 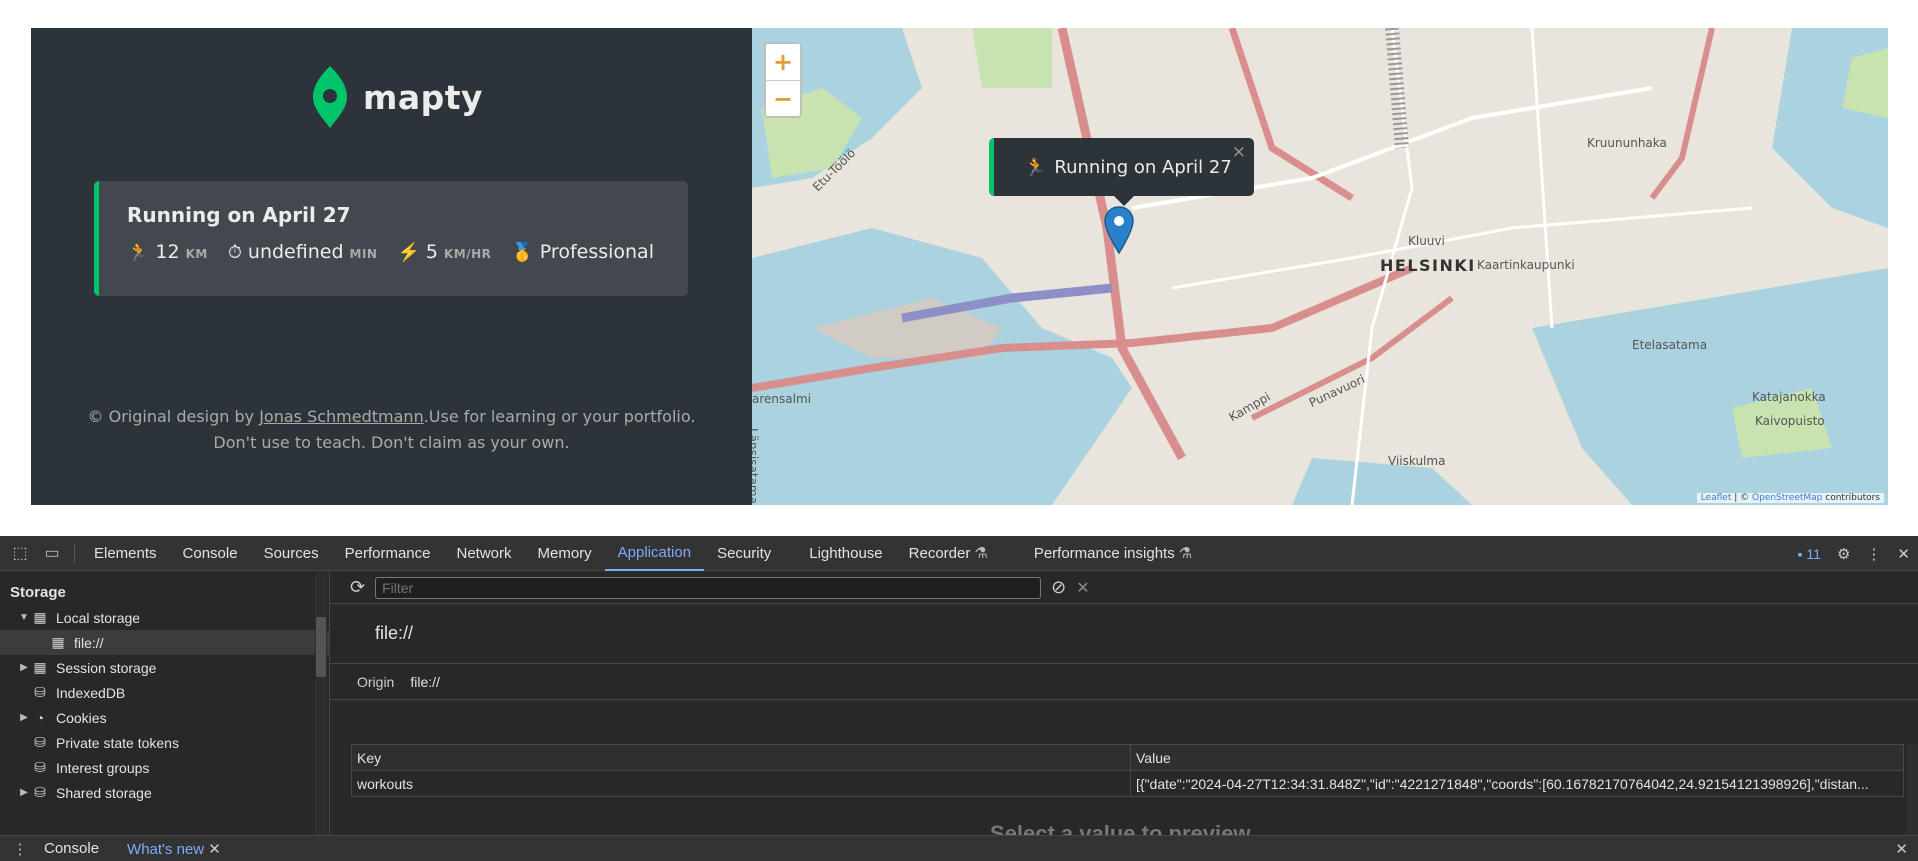 I want to click on workout-title: Running on April 27, so click(x=239, y=215).